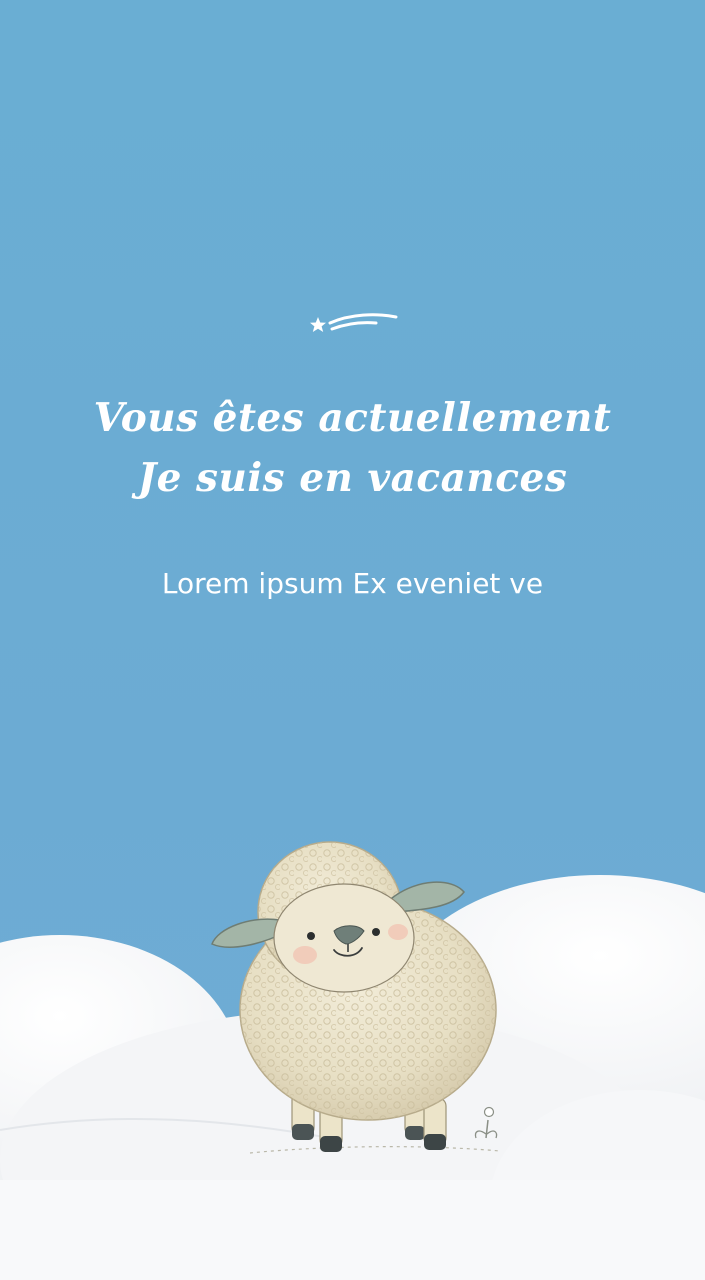 The width and height of the screenshot is (705, 1280). Describe the element at coordinates (352, 418) in the screenshot. I see `title-line-1: Vous êtes actuellement` at that location.